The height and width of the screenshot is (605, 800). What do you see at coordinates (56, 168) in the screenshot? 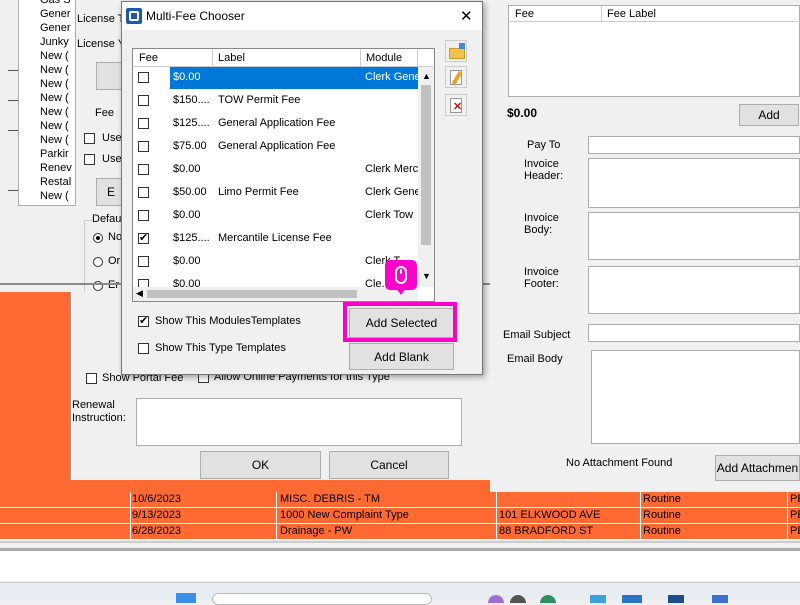
I see `license-type-item: Renev` at bounding box center [56, 168].